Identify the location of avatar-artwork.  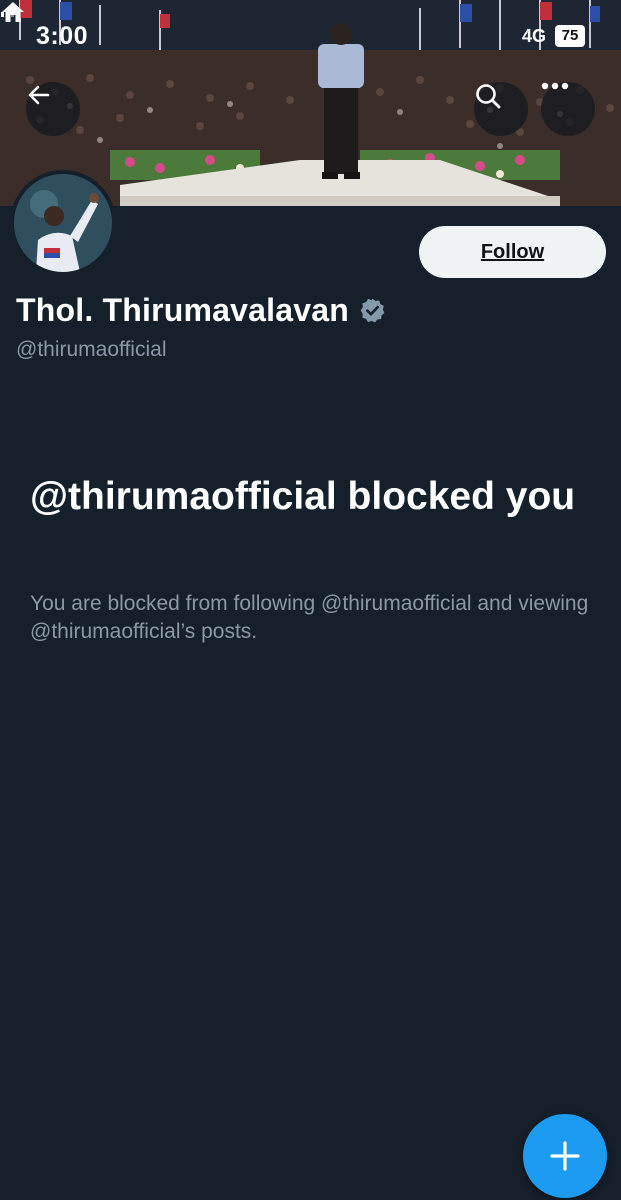
(63, 223).